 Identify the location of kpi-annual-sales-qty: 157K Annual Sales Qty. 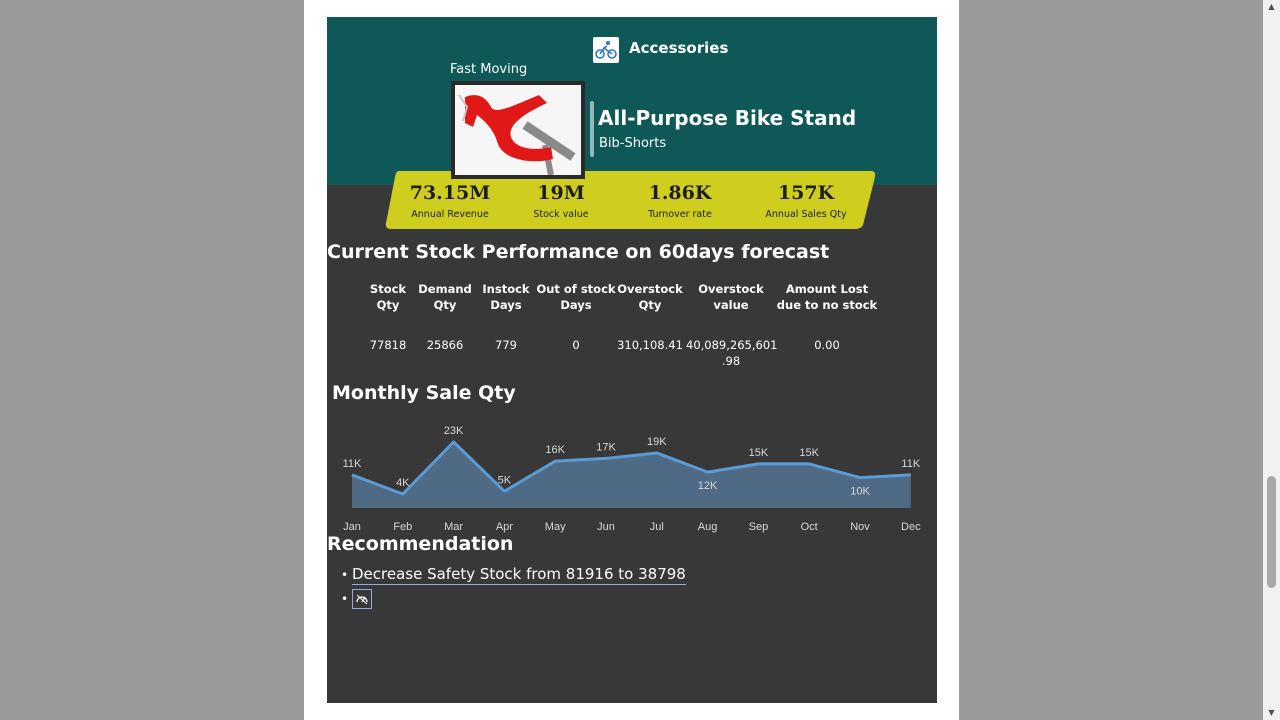
(806, 200).